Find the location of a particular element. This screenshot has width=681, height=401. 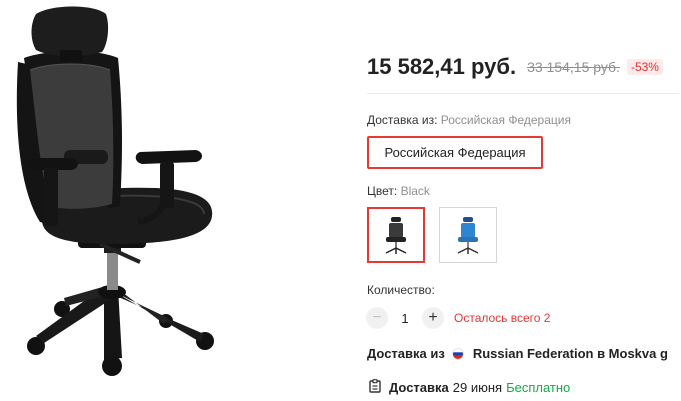

ship-from-value: Российская Федерация is located at coordinates (505, 120).